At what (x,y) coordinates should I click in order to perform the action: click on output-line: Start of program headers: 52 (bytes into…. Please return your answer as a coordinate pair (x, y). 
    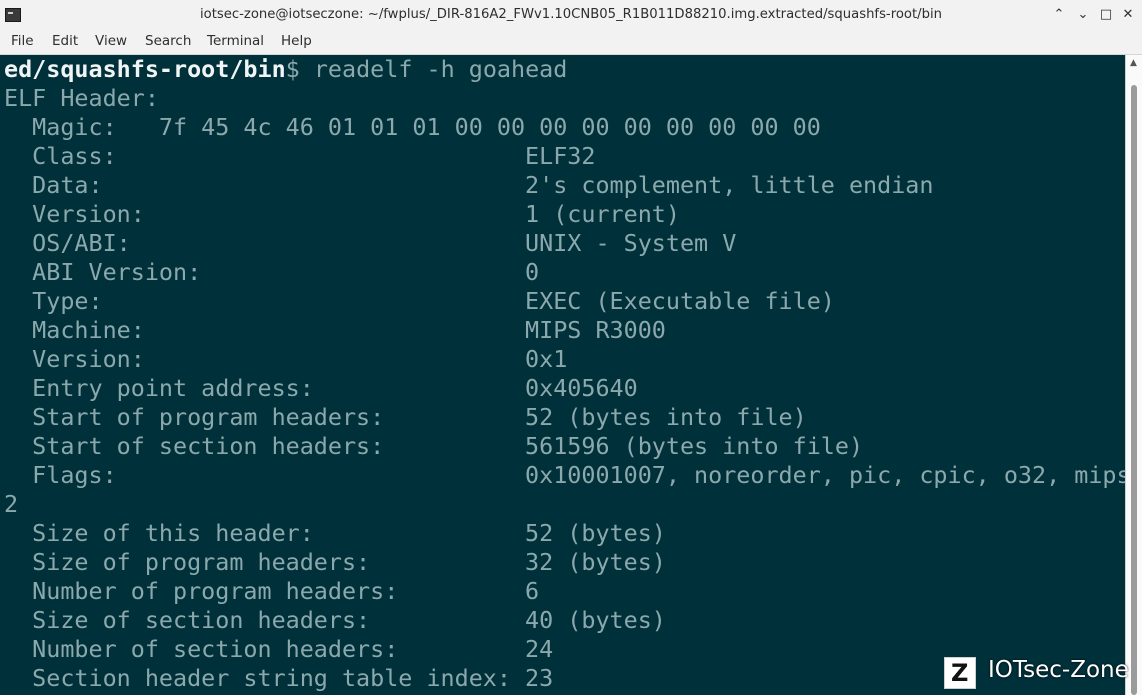
    Looking at the image, I should click on (405, 417).